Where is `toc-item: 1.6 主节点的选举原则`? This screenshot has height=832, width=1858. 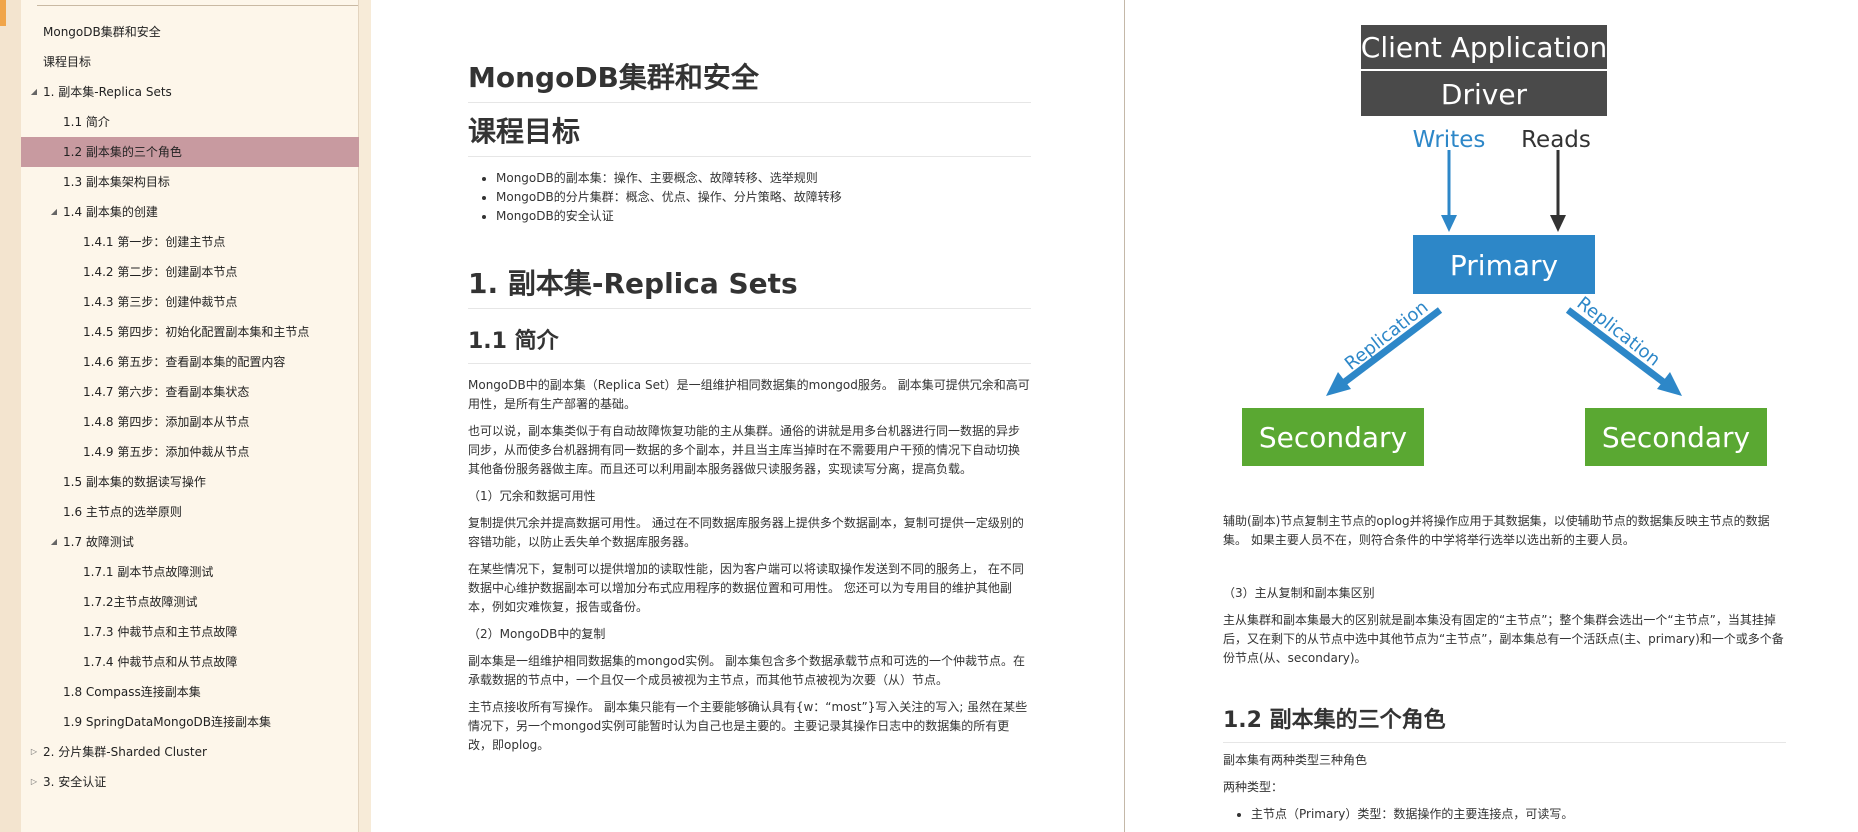
toc-item: 1.6 主节点的选举原则 is located at coordinates (190, 512).